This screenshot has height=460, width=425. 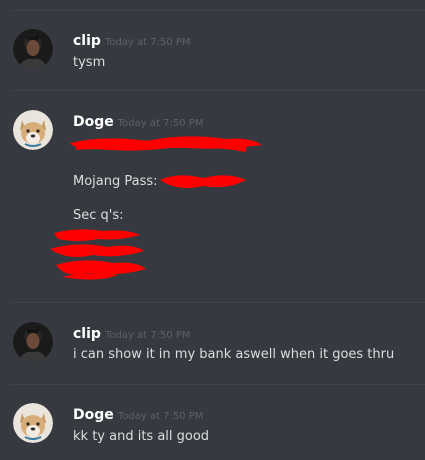 What do you see at coordinates (89, 62) in the screenshot?
I see `message-text: tysm` at bounding box center [89, 62].